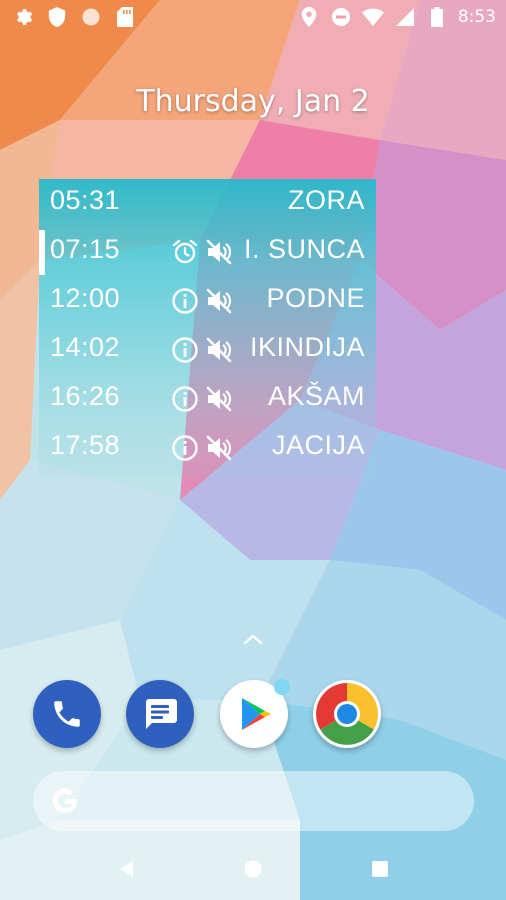 The height and width of the screenshot is (900, 506). I want to click on prayer-time: 16:26, so click(85, 396).